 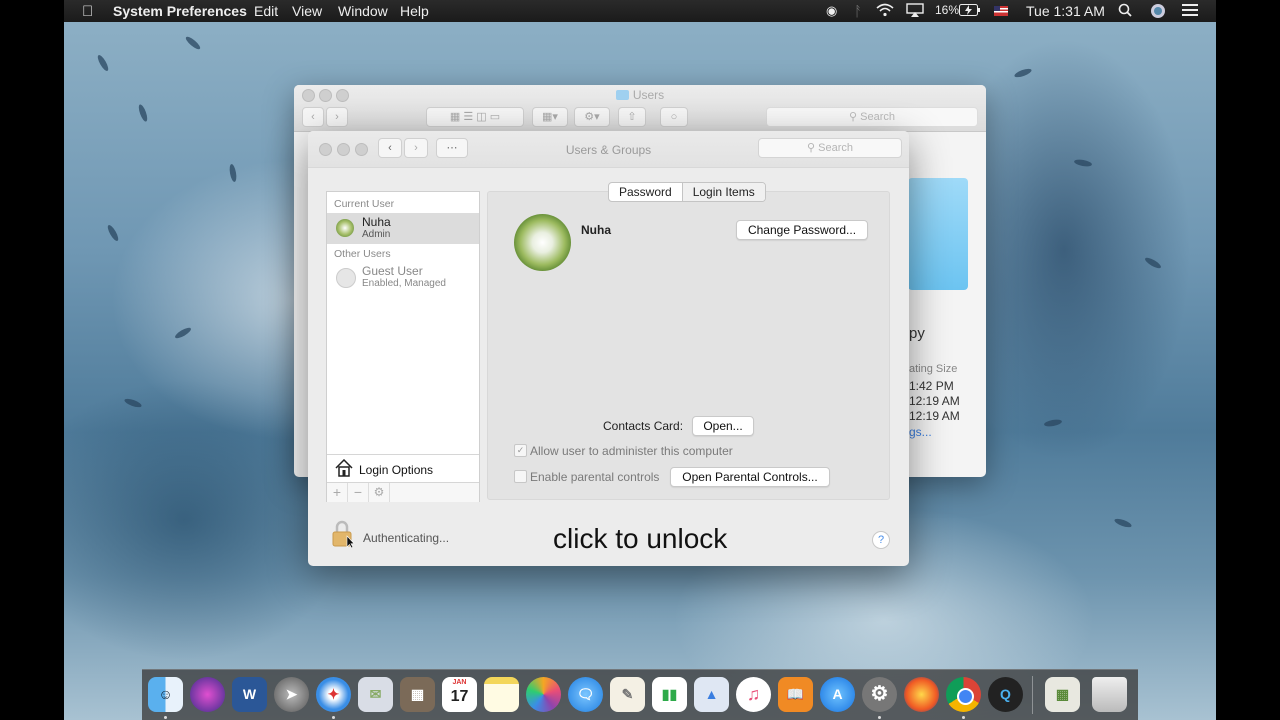 I want to click on airplay-icon, so click(x=915, y=11).